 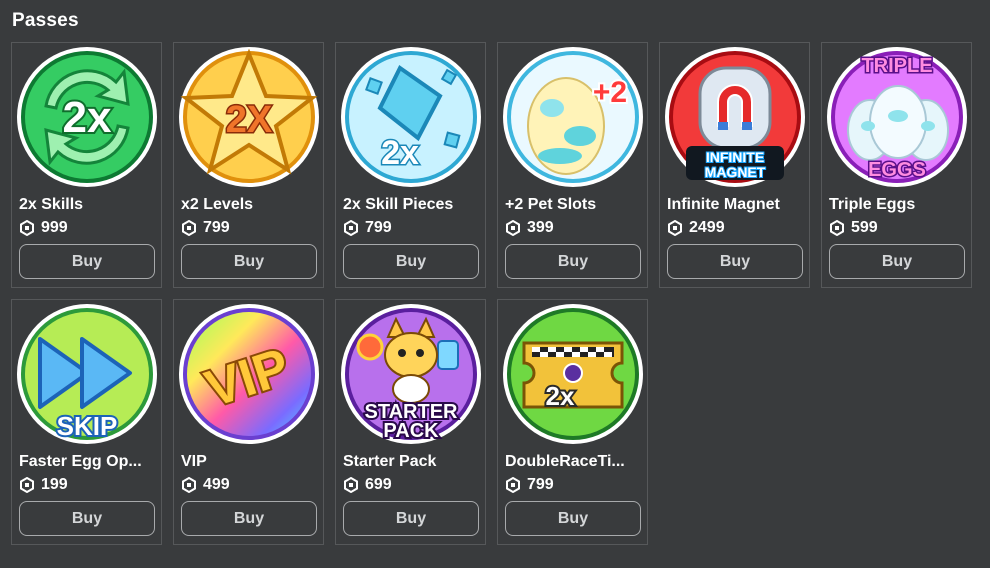 What do you see at coordinates (897, 170) in the screenshot?
I see `svg-text: EGGS` at bounding box center [897, 170].